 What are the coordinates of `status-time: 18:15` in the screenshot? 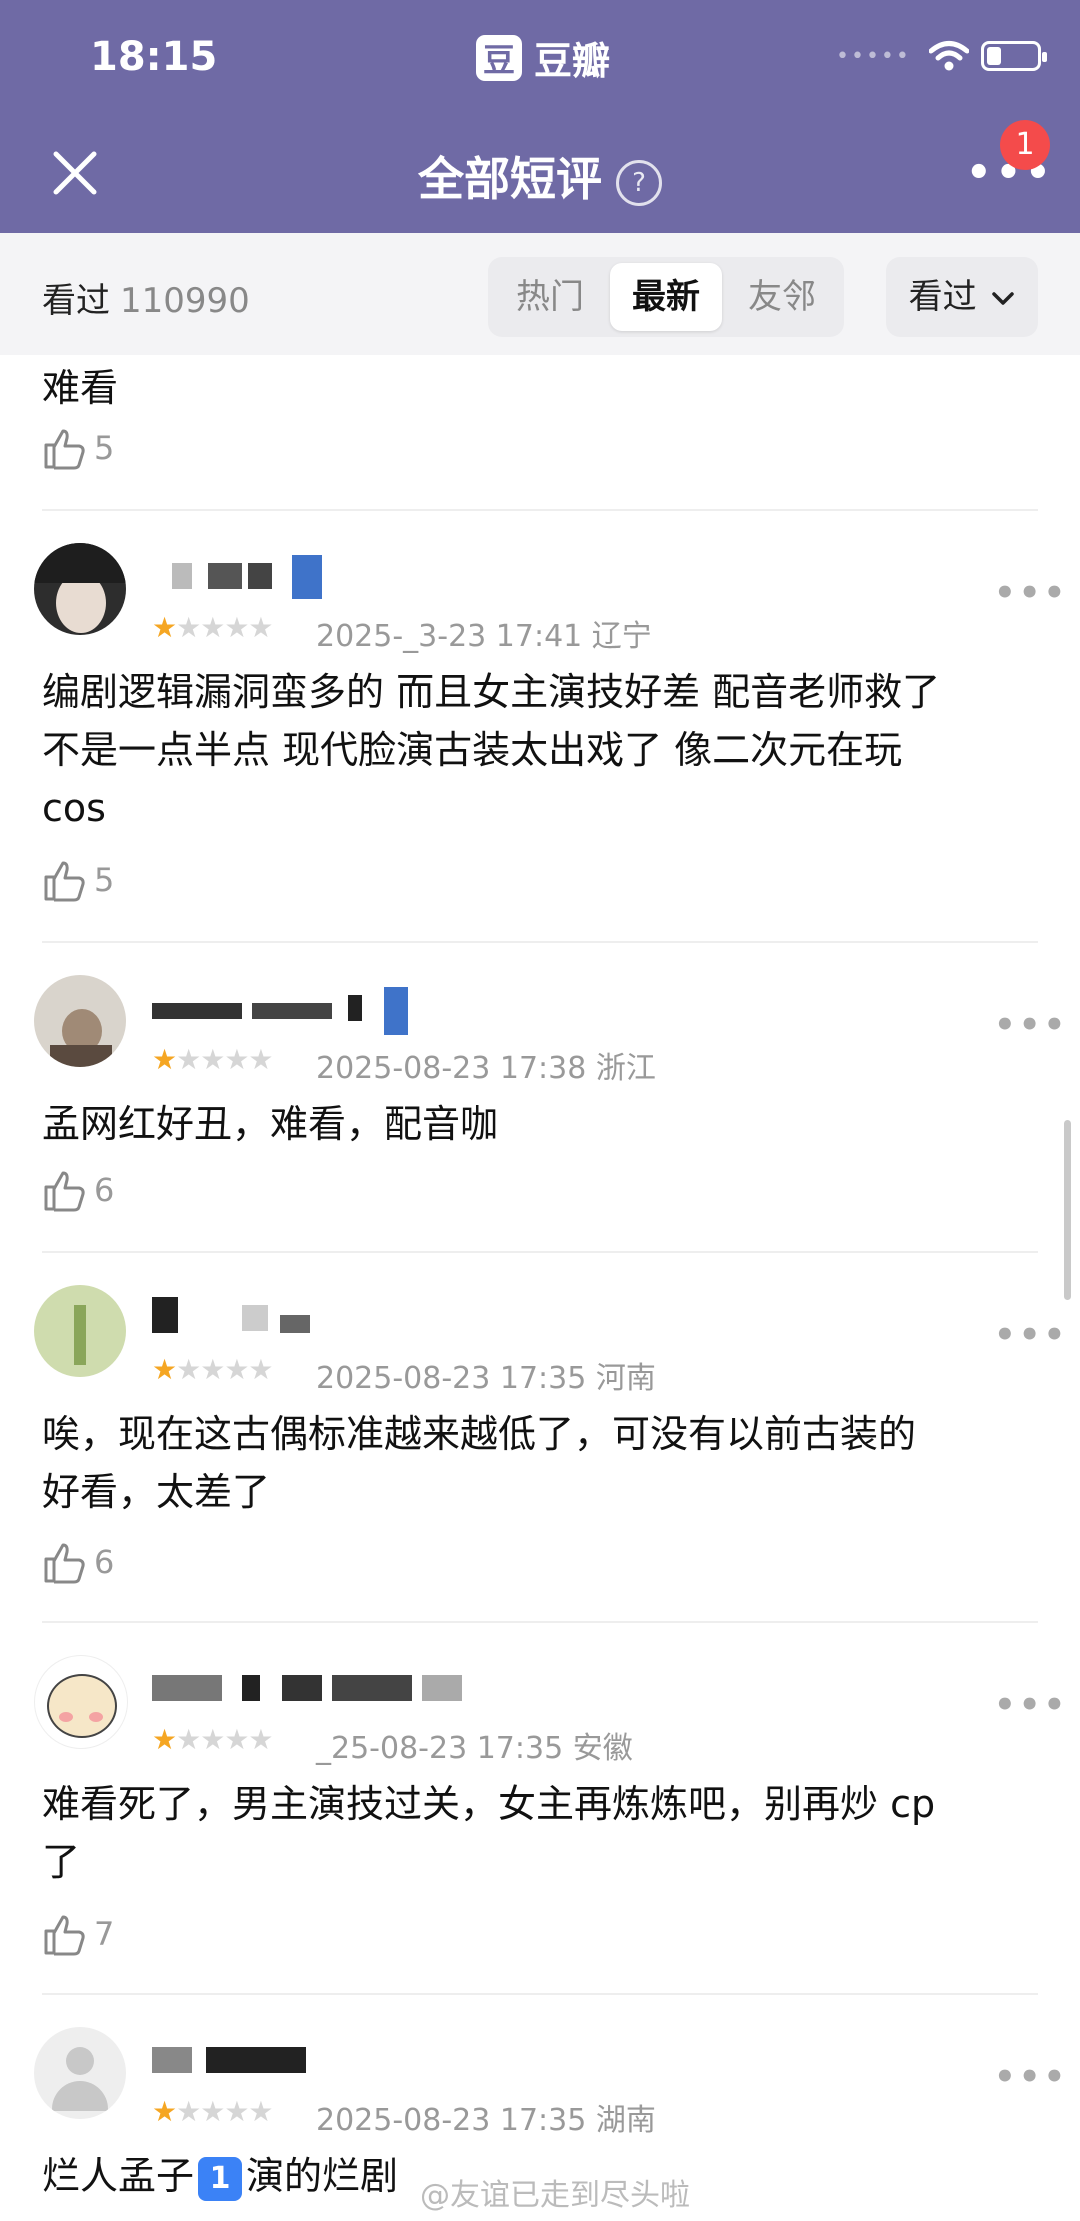 It's located at (154, 57).